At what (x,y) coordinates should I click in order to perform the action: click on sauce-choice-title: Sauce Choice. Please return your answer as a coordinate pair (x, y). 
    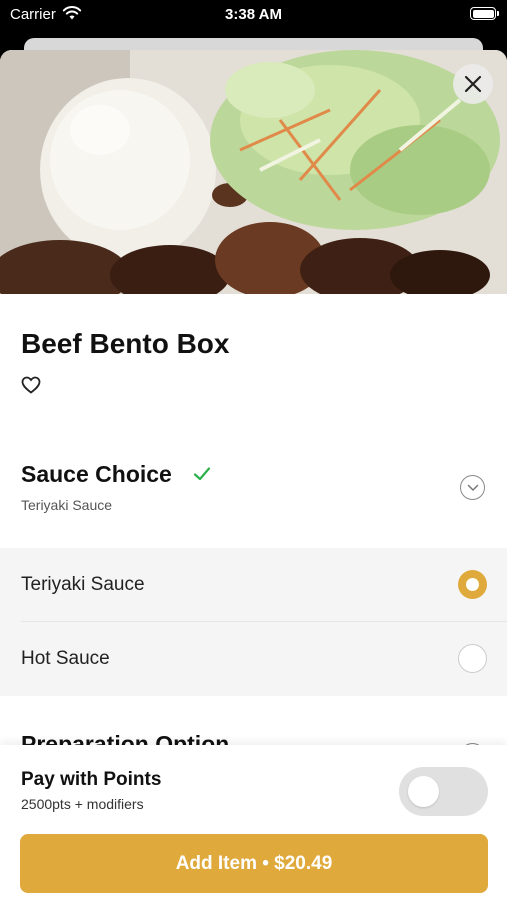
    Looking at the image, I should click on (96, 474).